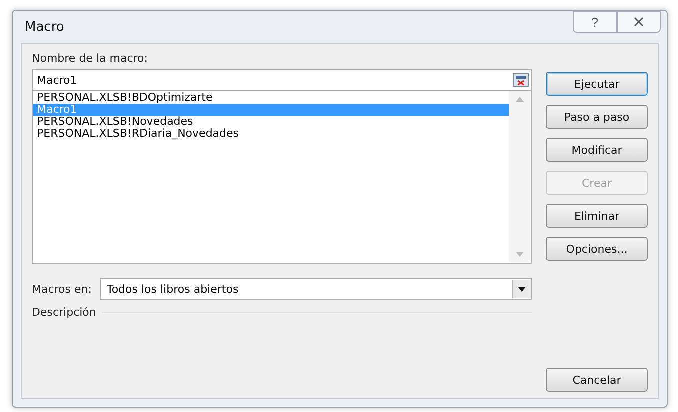  Describe the element at coordinates (172, 289) in the screenshot. I see `dropdown-value: Todos los libros abiertos` at that location.